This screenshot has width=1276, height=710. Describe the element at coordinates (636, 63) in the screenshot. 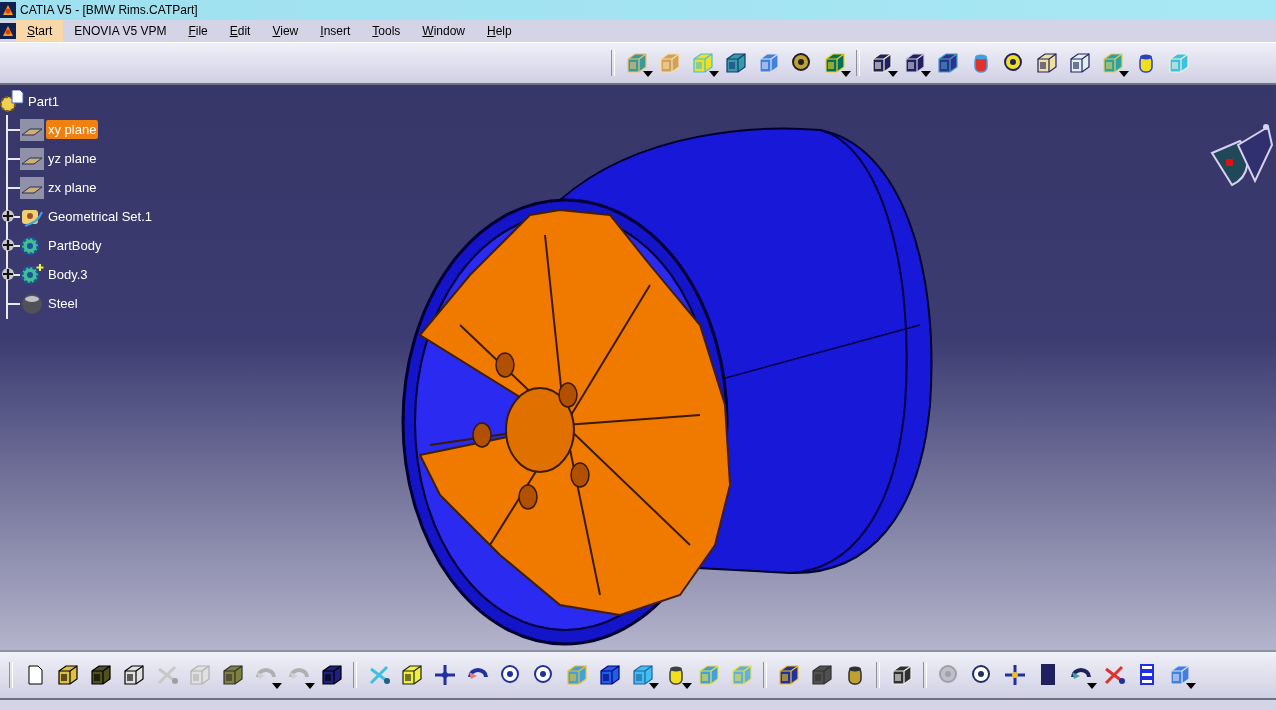

I see `solid-block-icon` at that location.